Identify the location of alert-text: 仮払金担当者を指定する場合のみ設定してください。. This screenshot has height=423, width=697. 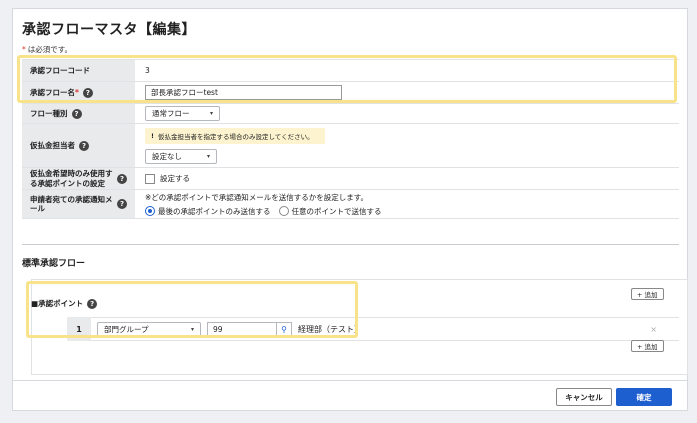
(235, 136).